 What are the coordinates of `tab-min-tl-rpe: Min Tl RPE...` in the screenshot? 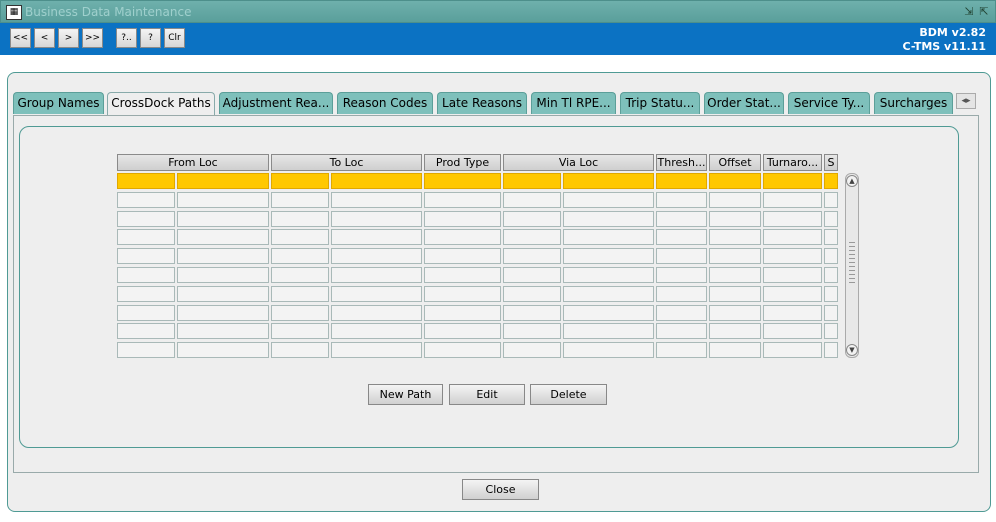 It's located at (573, 103).